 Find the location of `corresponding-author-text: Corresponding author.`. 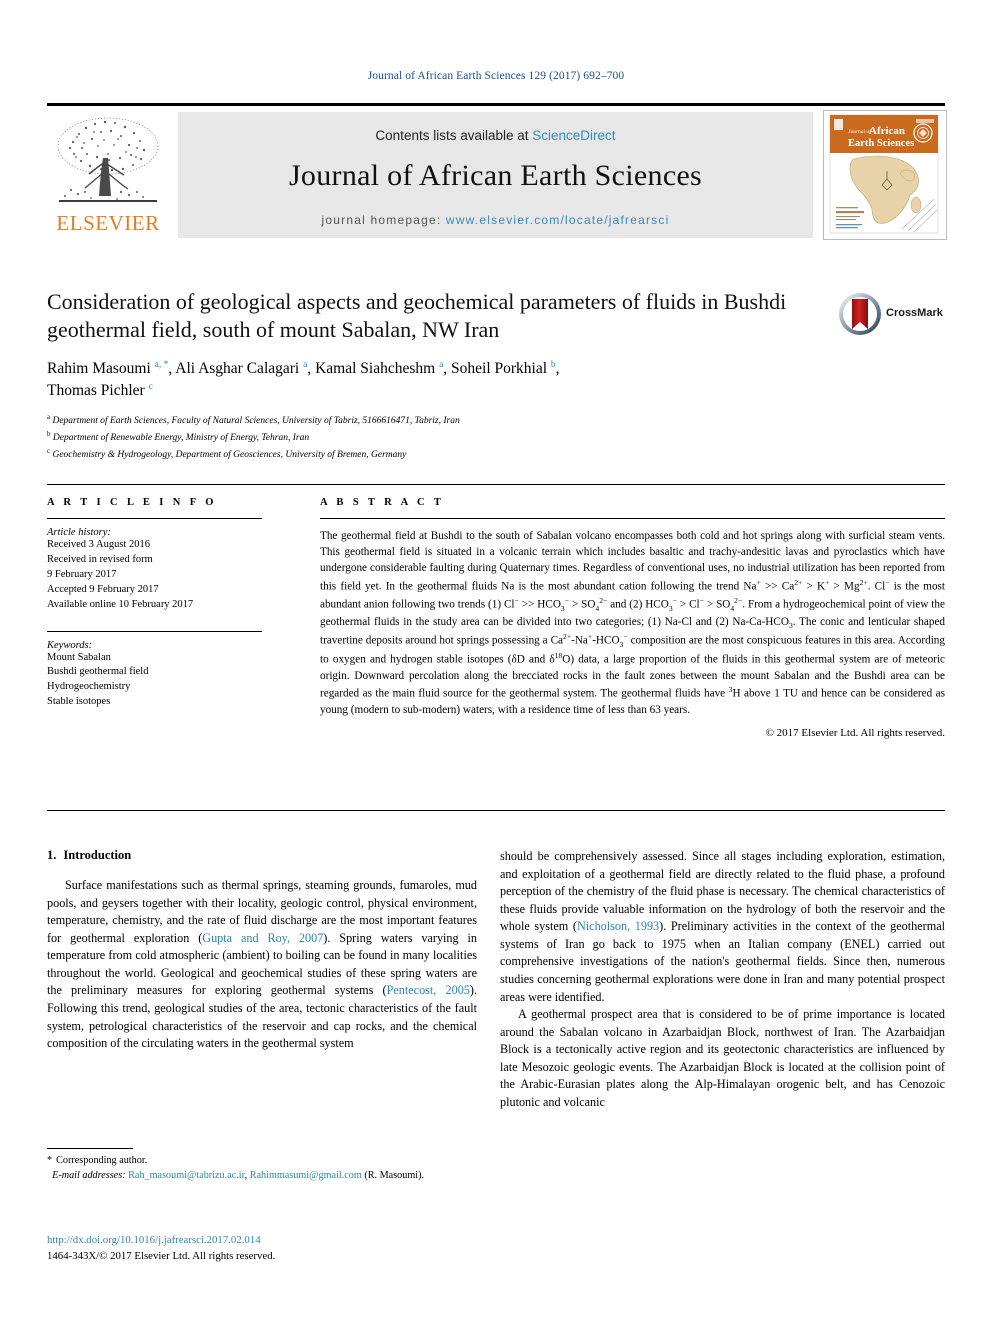

corresponding-author-text: Corresponding author. is located at coordinates (102, 1160).